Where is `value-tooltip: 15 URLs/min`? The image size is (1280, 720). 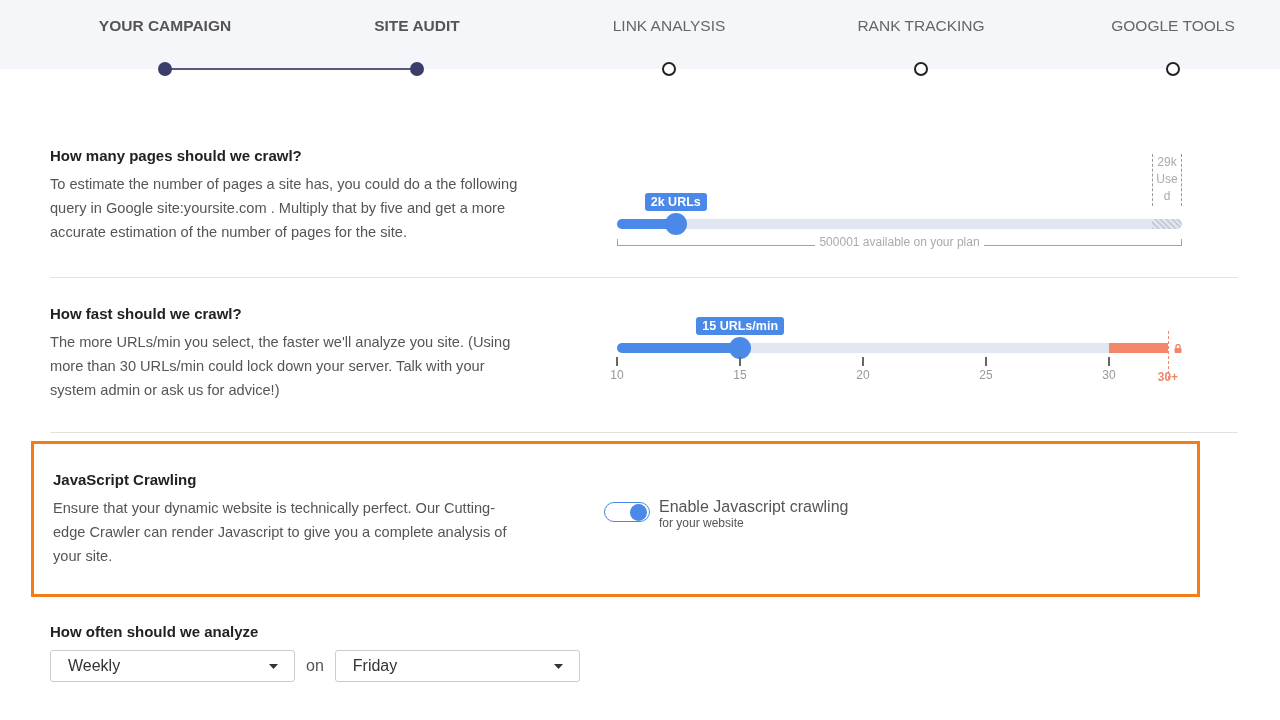 value-tooltip: 15 URLs/min is located at coordinates (740, 326).